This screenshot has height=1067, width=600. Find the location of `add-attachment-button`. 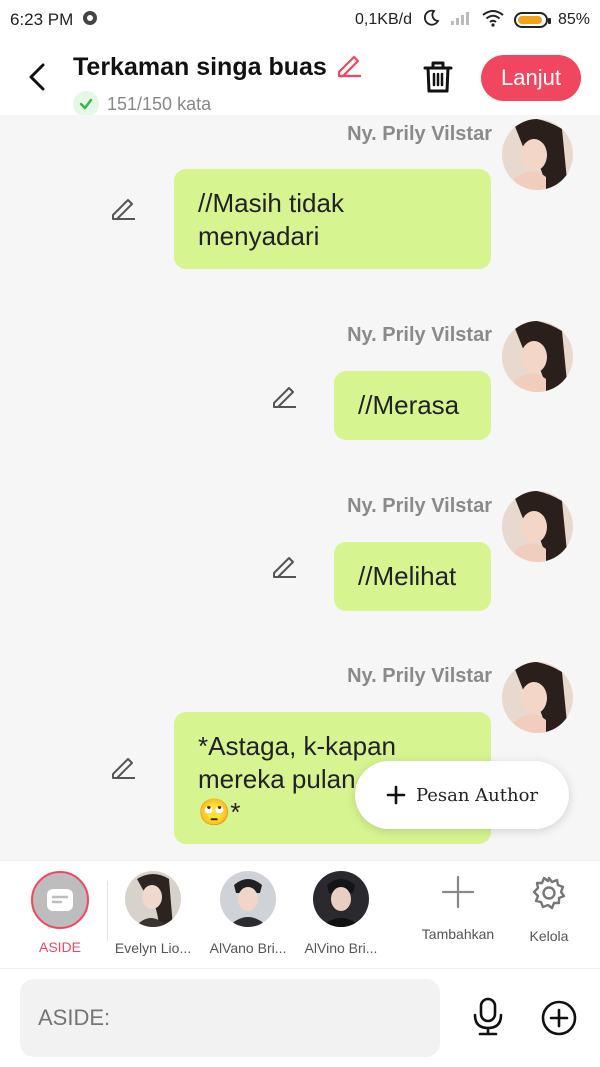

add-attachment-button is located at coordinates (559, 1018).